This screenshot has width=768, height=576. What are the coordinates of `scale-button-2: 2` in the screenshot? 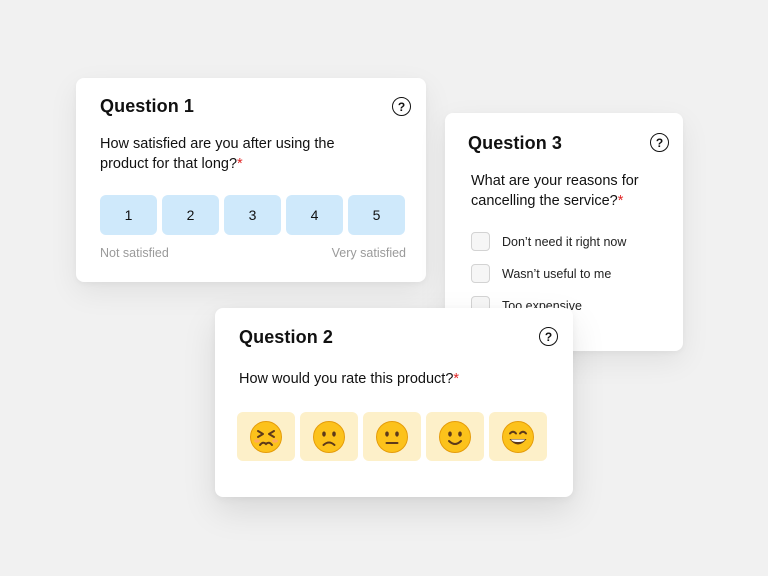 It's located at (190, 215).